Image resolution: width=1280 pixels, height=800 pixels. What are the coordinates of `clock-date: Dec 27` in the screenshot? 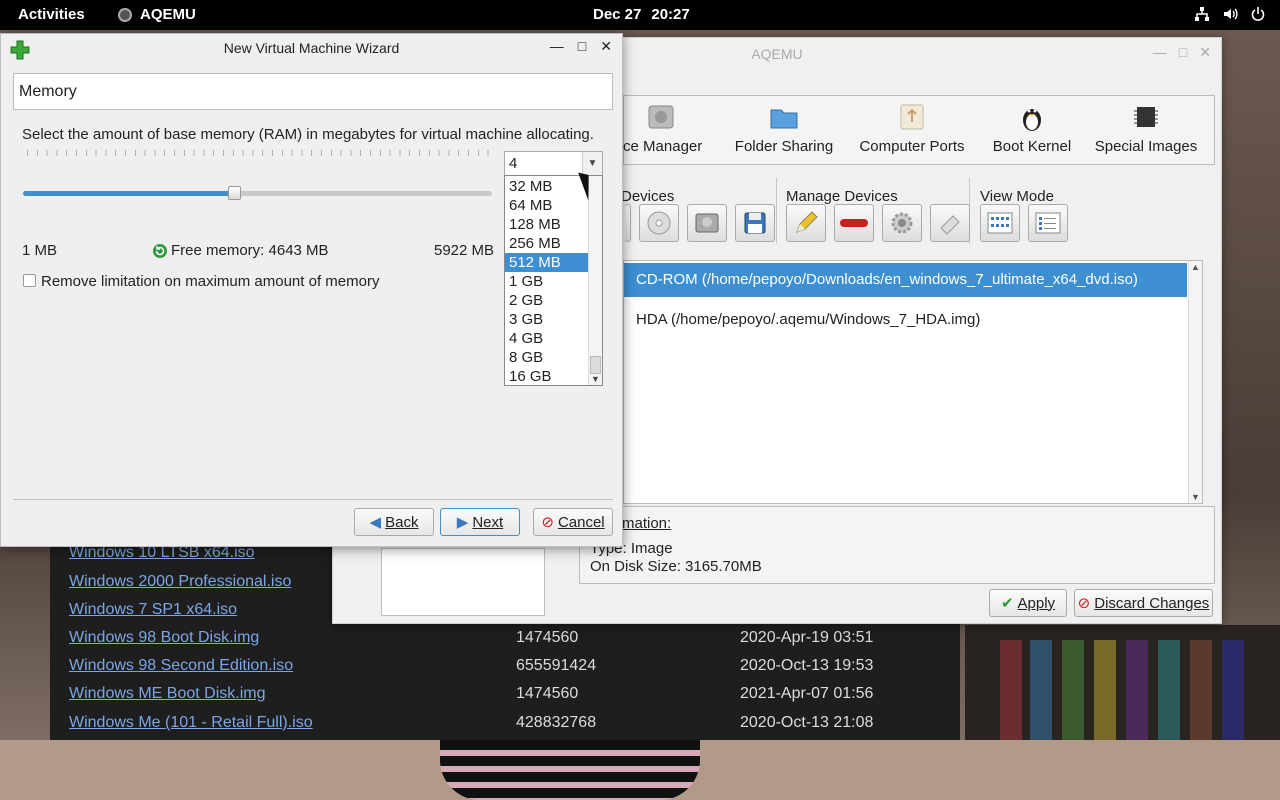 It's located at (617, 14).